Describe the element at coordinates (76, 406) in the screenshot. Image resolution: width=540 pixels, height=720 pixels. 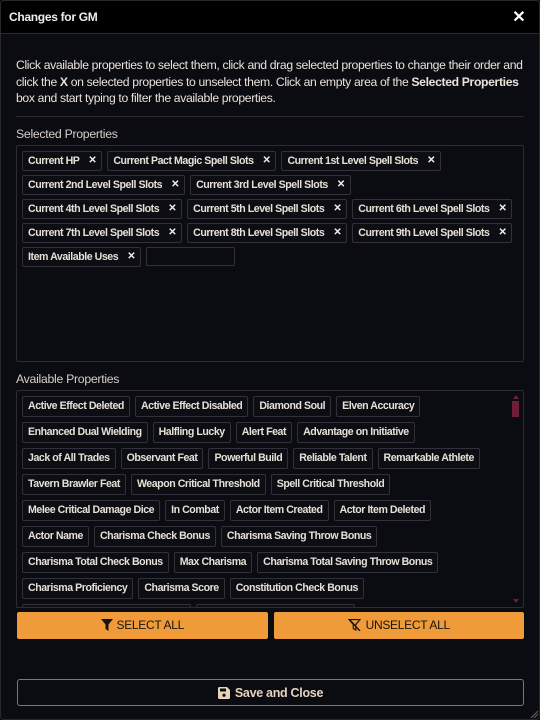
I see `available-property-tag: Active Effect Deleted` at that location.